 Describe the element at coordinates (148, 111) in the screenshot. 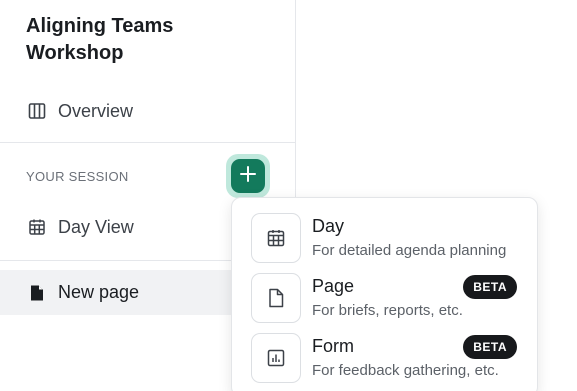

I see `sidebar-item-overview: Overview` at that location.